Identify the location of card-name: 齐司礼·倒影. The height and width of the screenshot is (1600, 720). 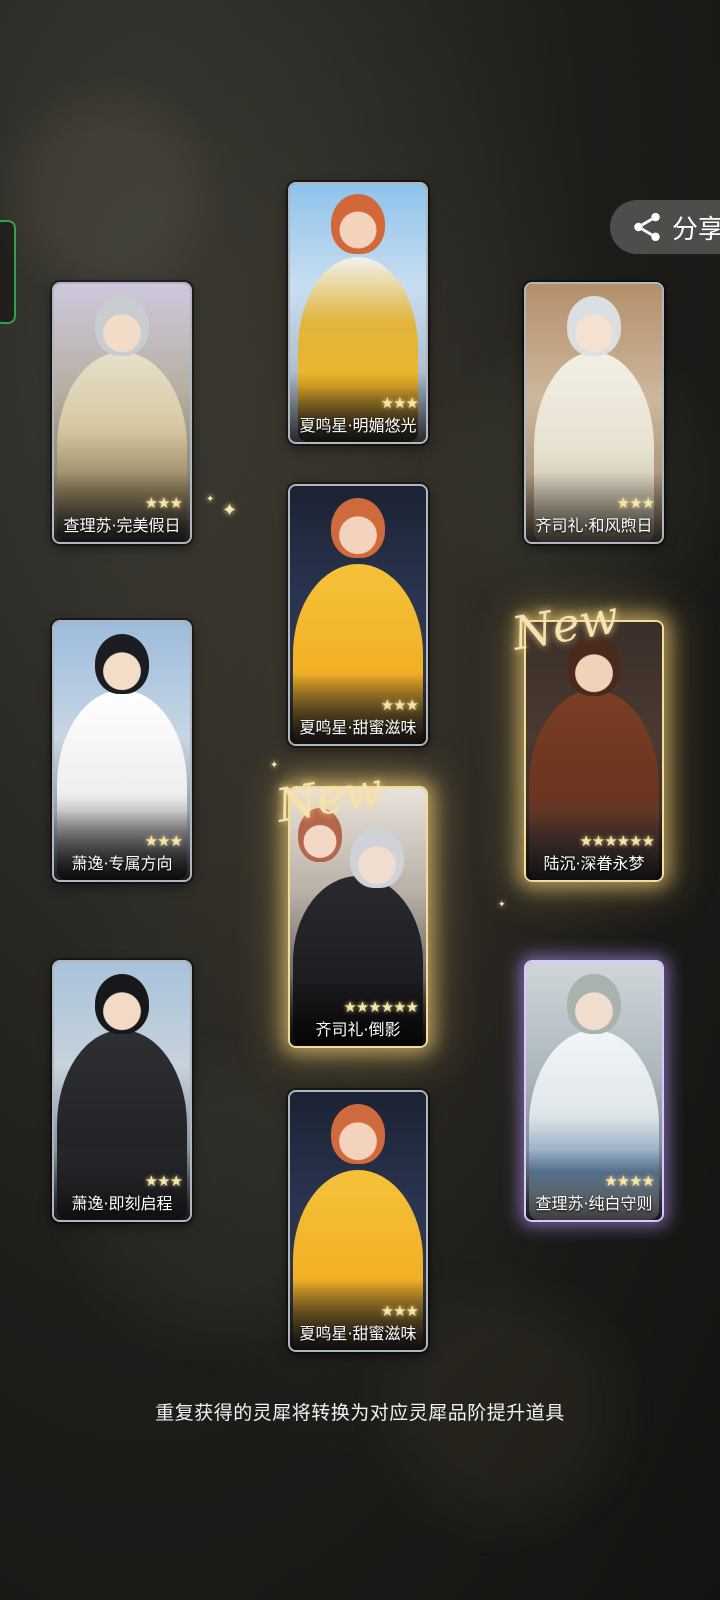
(358, 1029).